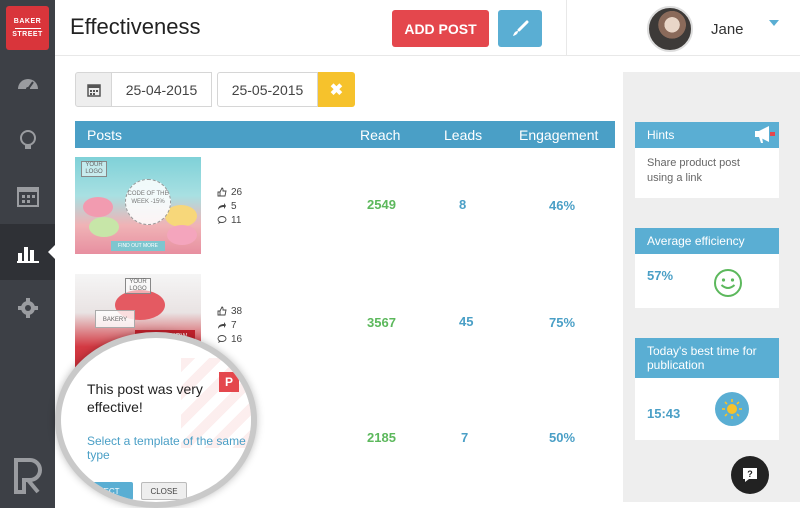  I want to click on sidebar-item-ideas, so click(27, 140).